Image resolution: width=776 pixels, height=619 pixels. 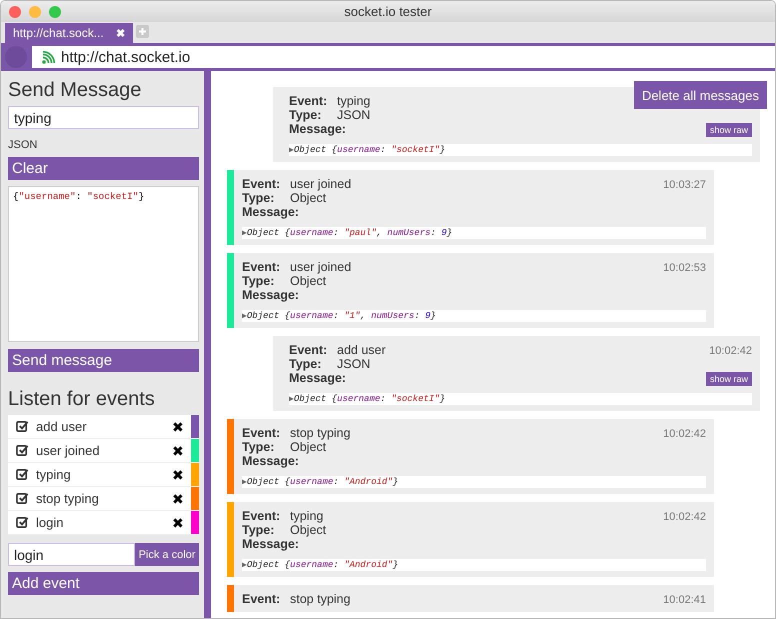 I want to click on feed-icon, so click(x=48, y=57).